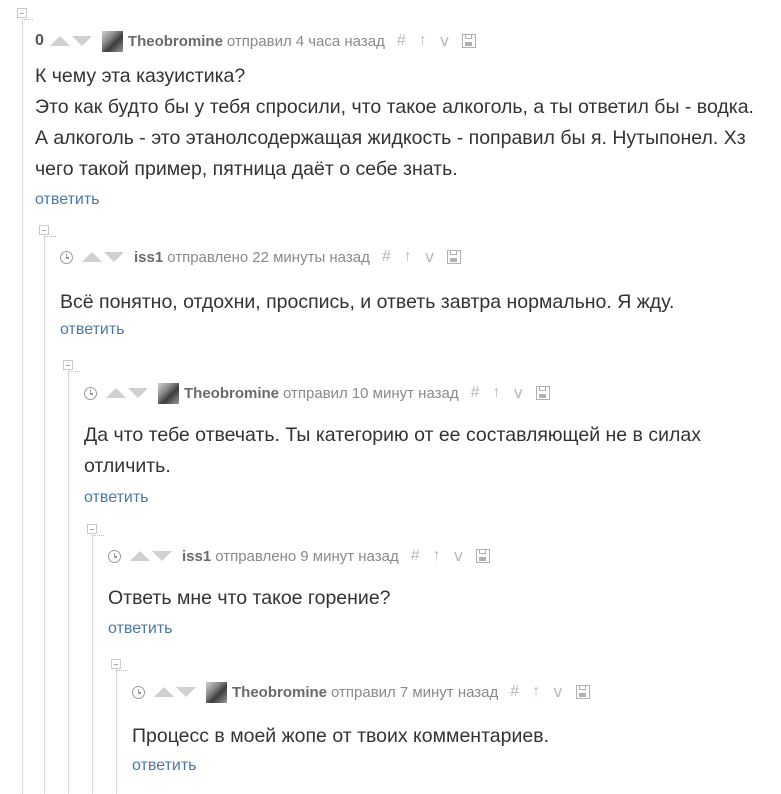 Image resolution: width=781 pixels, height=794 pixels. Describe the element at coordinates (140, 76) in the screenshot. I see `comment-line: К чему эта казуистика?` at that location.